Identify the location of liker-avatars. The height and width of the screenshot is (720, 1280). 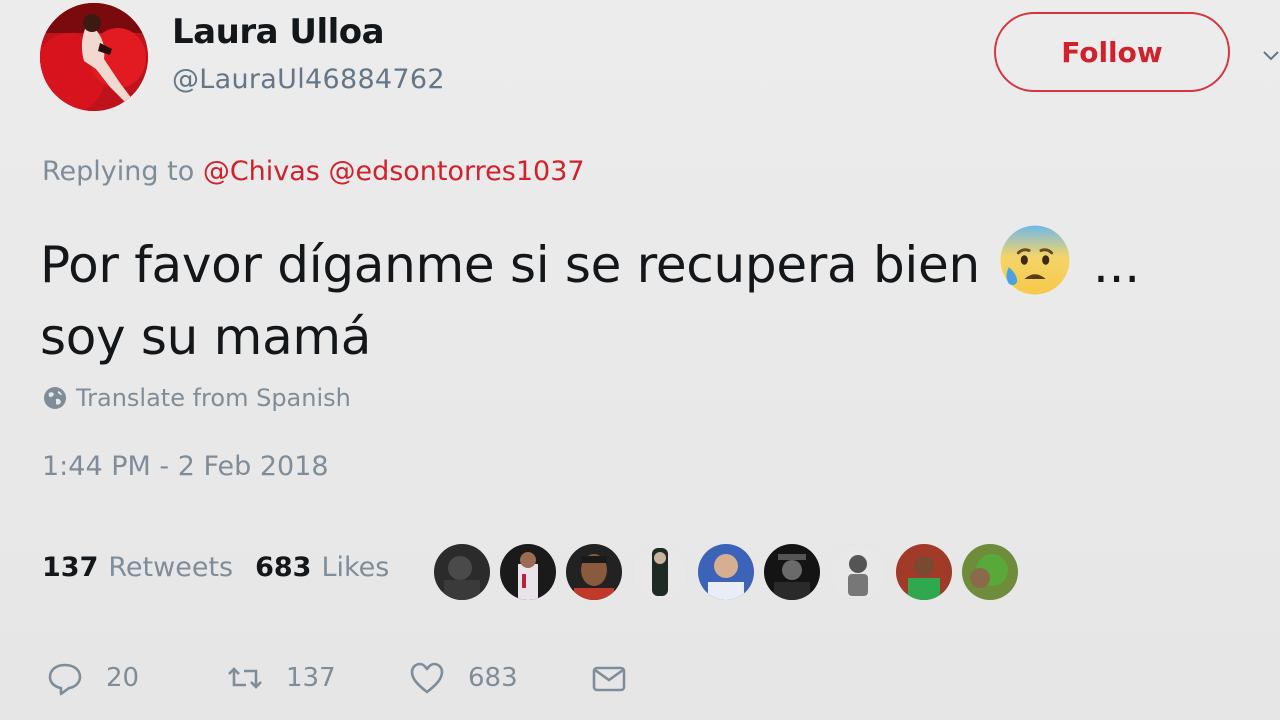
(726, 572).